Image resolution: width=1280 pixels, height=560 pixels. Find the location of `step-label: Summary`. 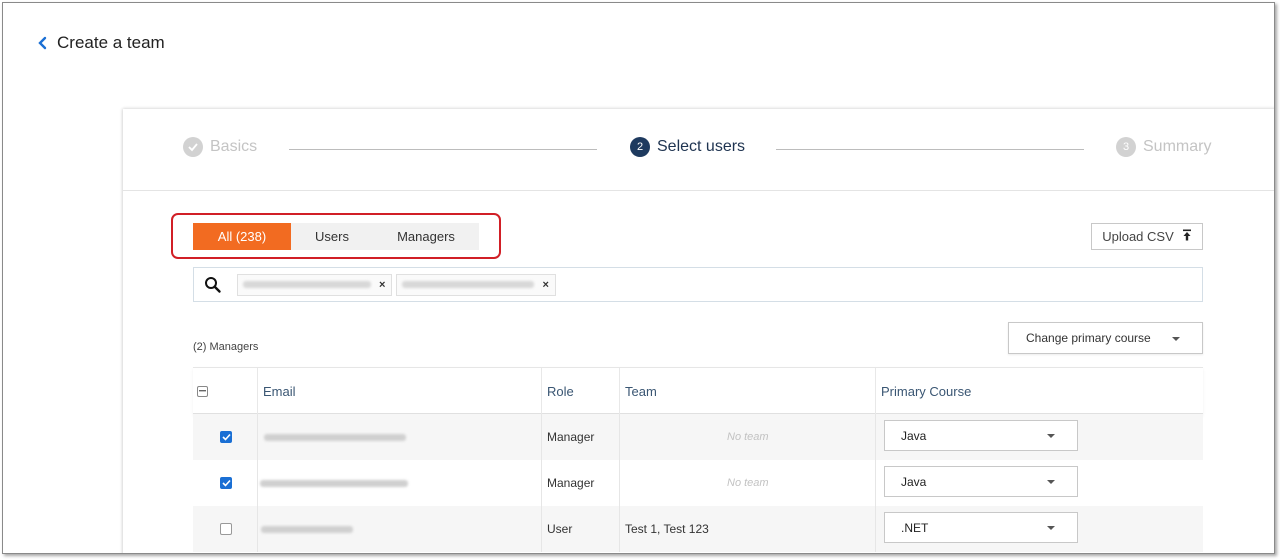

step-label: Summary is located at coordinates (1177, 146).